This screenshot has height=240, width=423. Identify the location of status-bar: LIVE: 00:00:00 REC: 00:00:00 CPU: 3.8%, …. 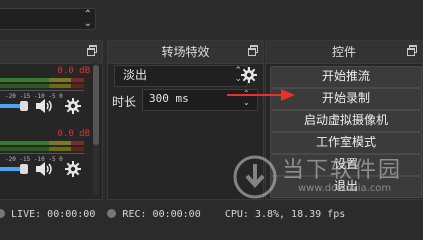
(211, 215).